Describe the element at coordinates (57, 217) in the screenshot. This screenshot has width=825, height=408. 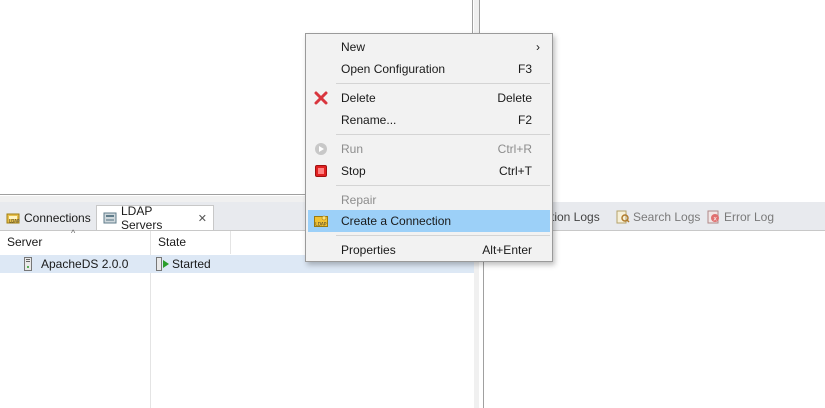
I see `tab-connections-label: Connections` at that location.